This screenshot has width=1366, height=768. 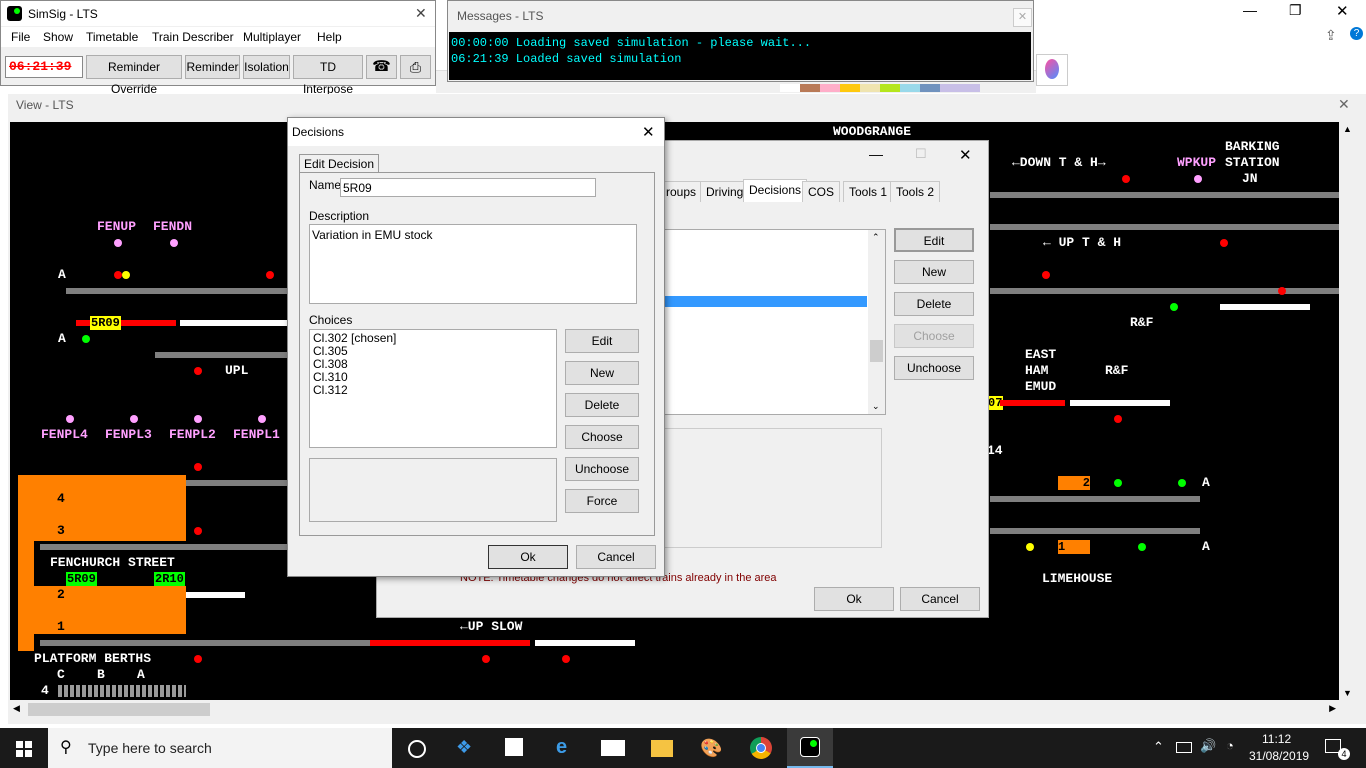 What do you see at coordinates (134, 419) in the screenshot?
I see `indicator-fenpl3` at bounding box center [134, 419].